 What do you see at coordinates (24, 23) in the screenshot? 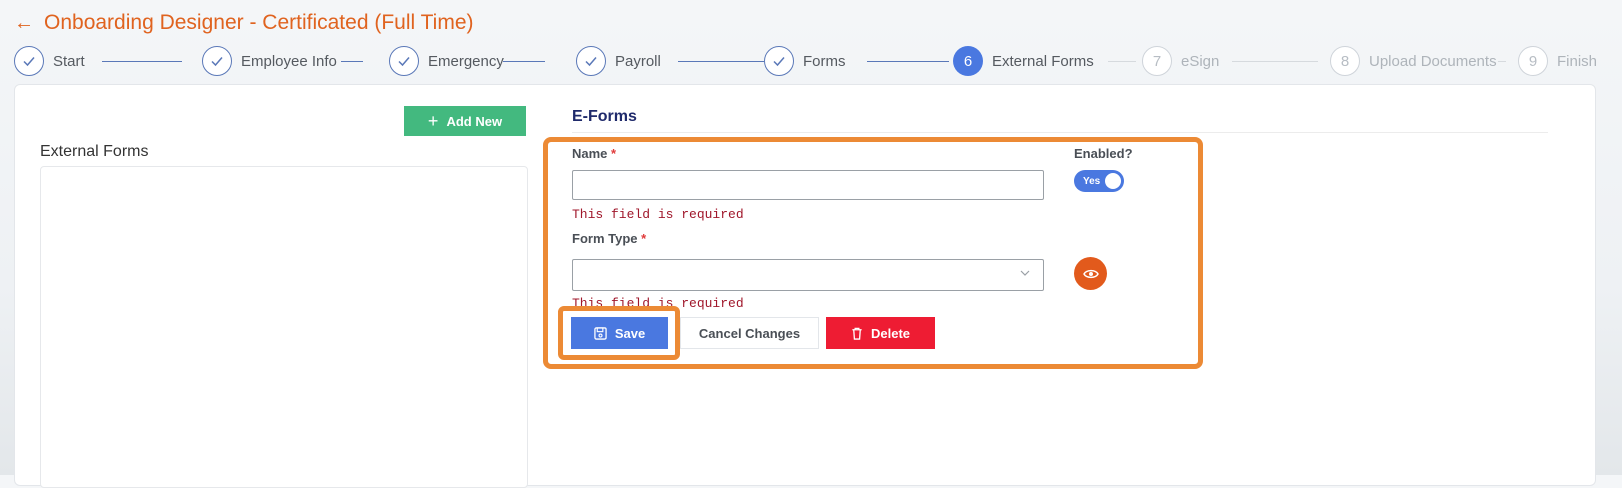
I see `arrow-left-icon: ←` at bounding box center [24, 23].